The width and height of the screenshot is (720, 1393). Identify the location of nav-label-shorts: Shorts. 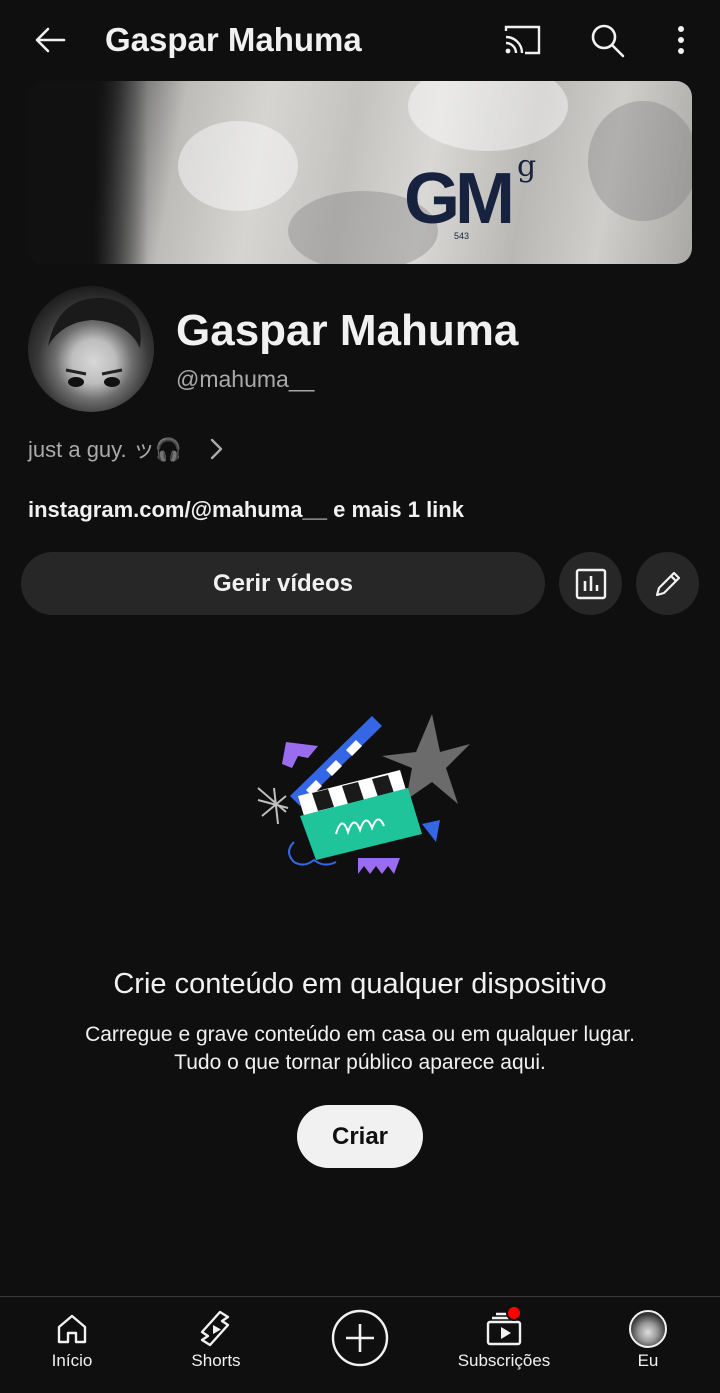
(216, 1360).